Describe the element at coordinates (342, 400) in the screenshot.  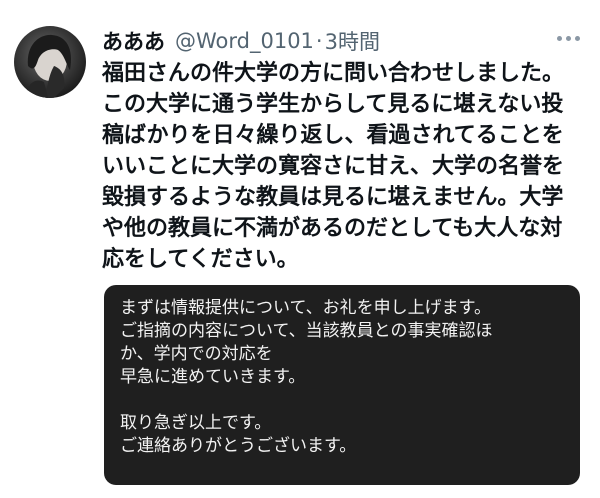
I see `reply-line-blank` at that location.